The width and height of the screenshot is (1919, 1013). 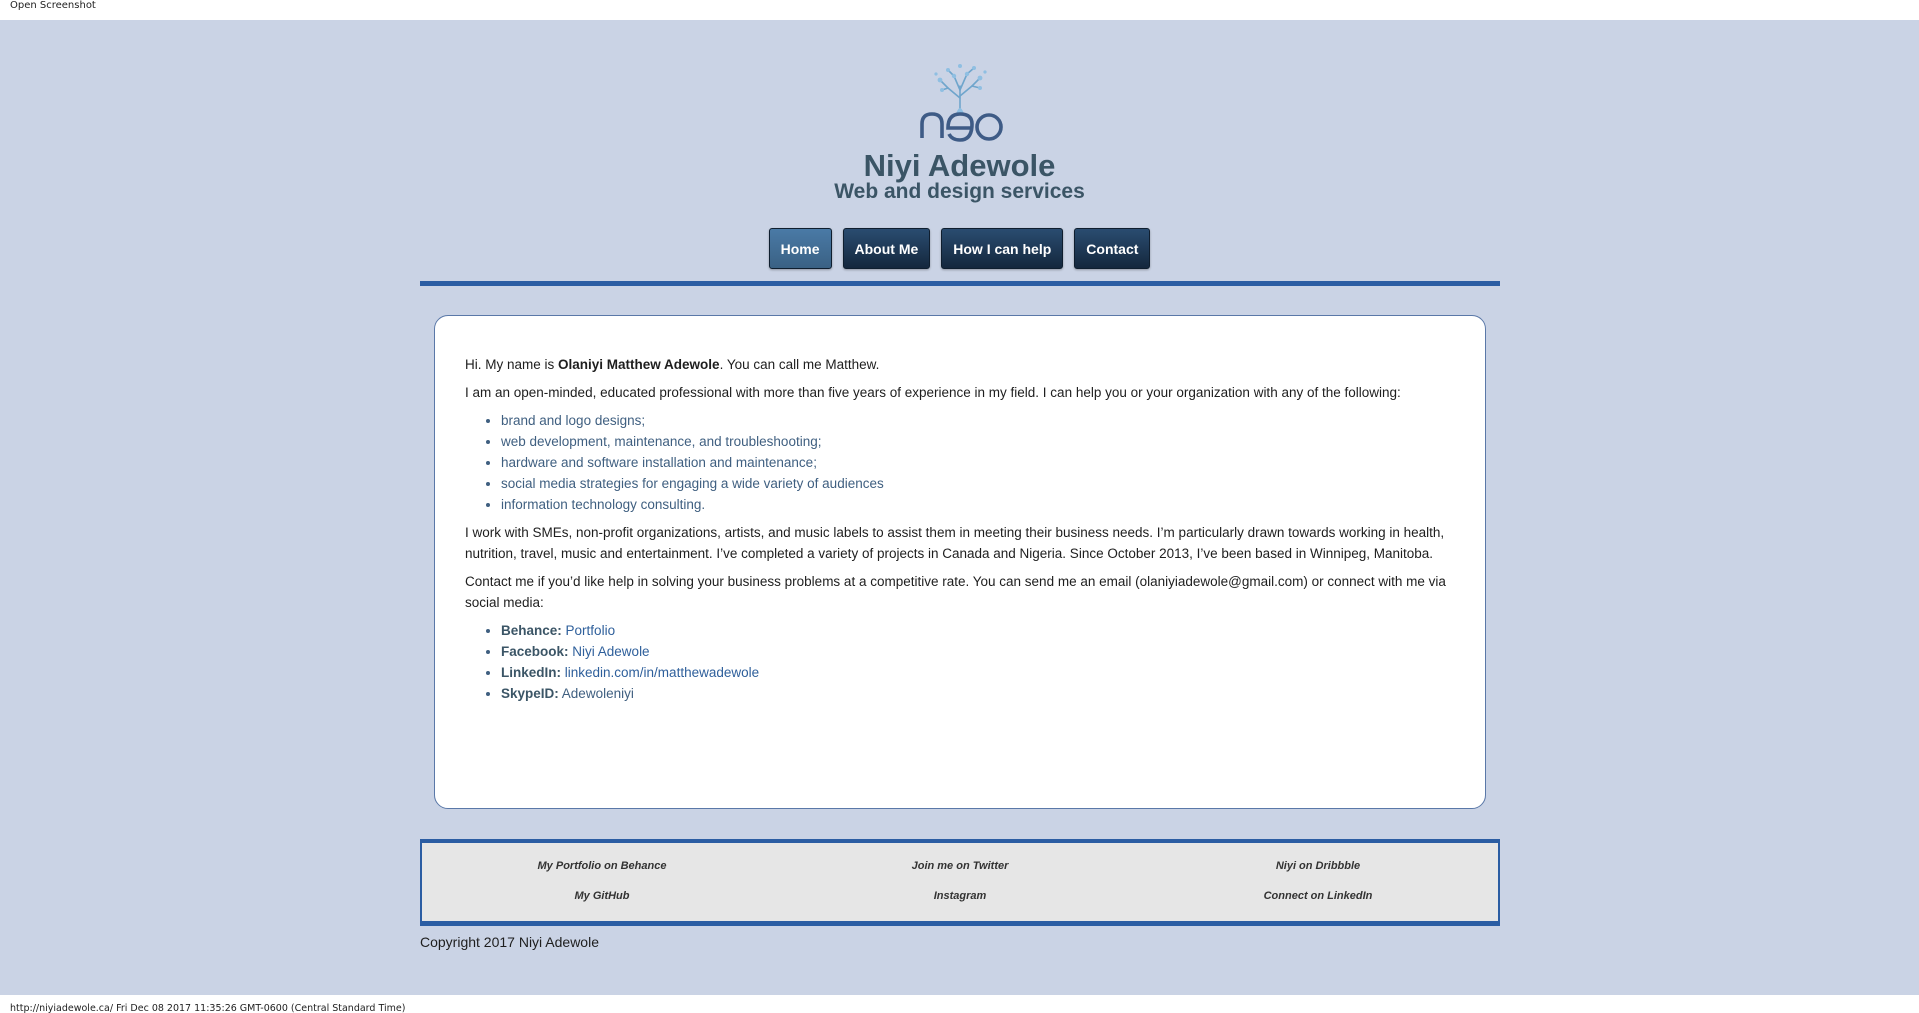 What do you see at coordinates (597, 693) in the screenshot?
I see `skype-id: Adewoleniyi` at bounding box center [597, 693].